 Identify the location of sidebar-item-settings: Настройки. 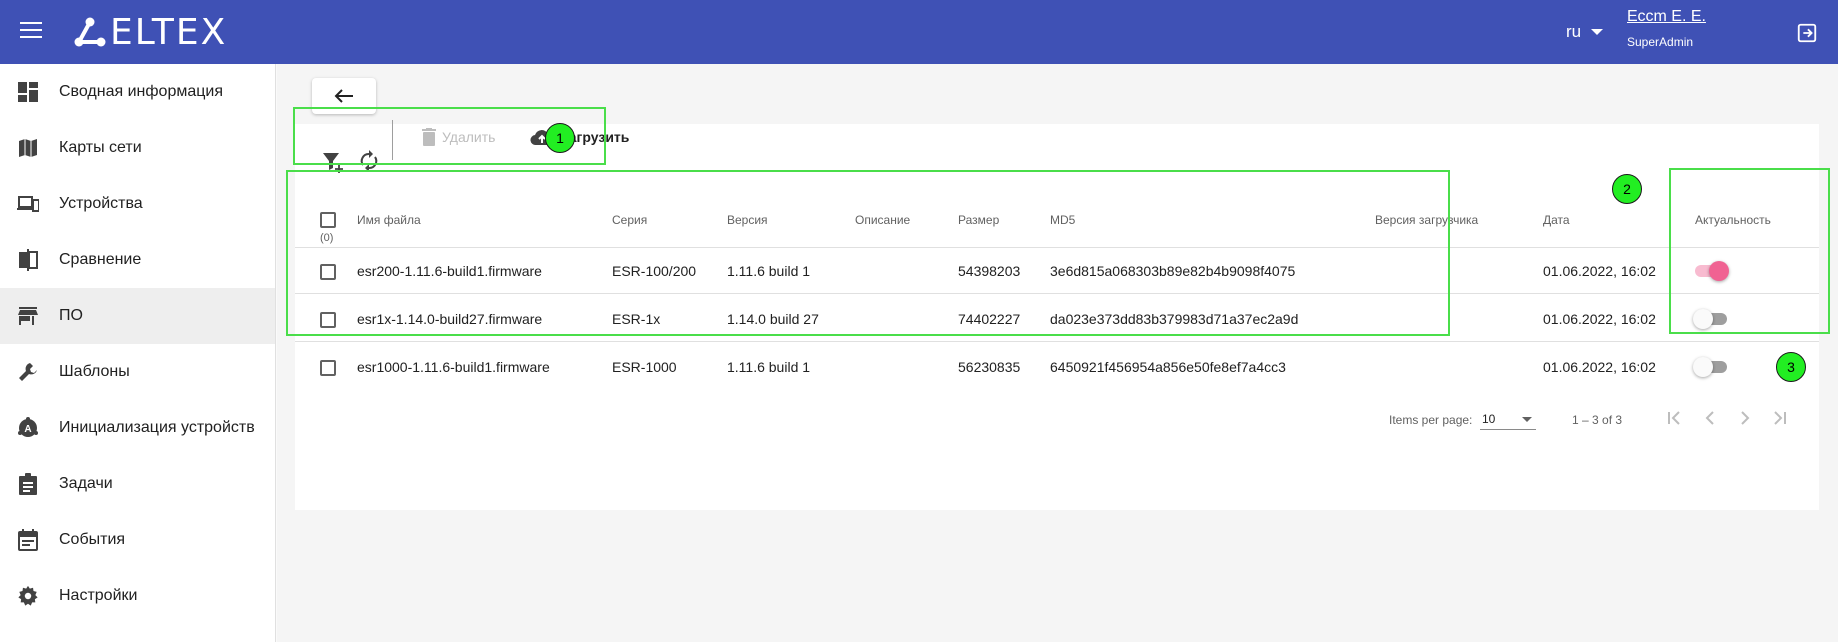
(137, 596).